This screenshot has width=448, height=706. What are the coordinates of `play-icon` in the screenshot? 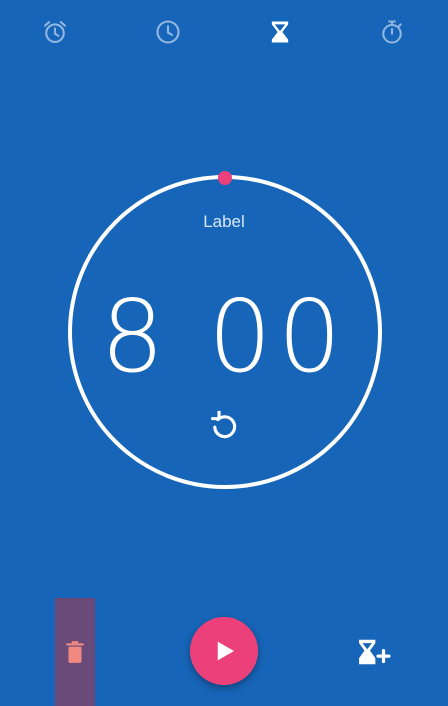 It's located at (225, 651).